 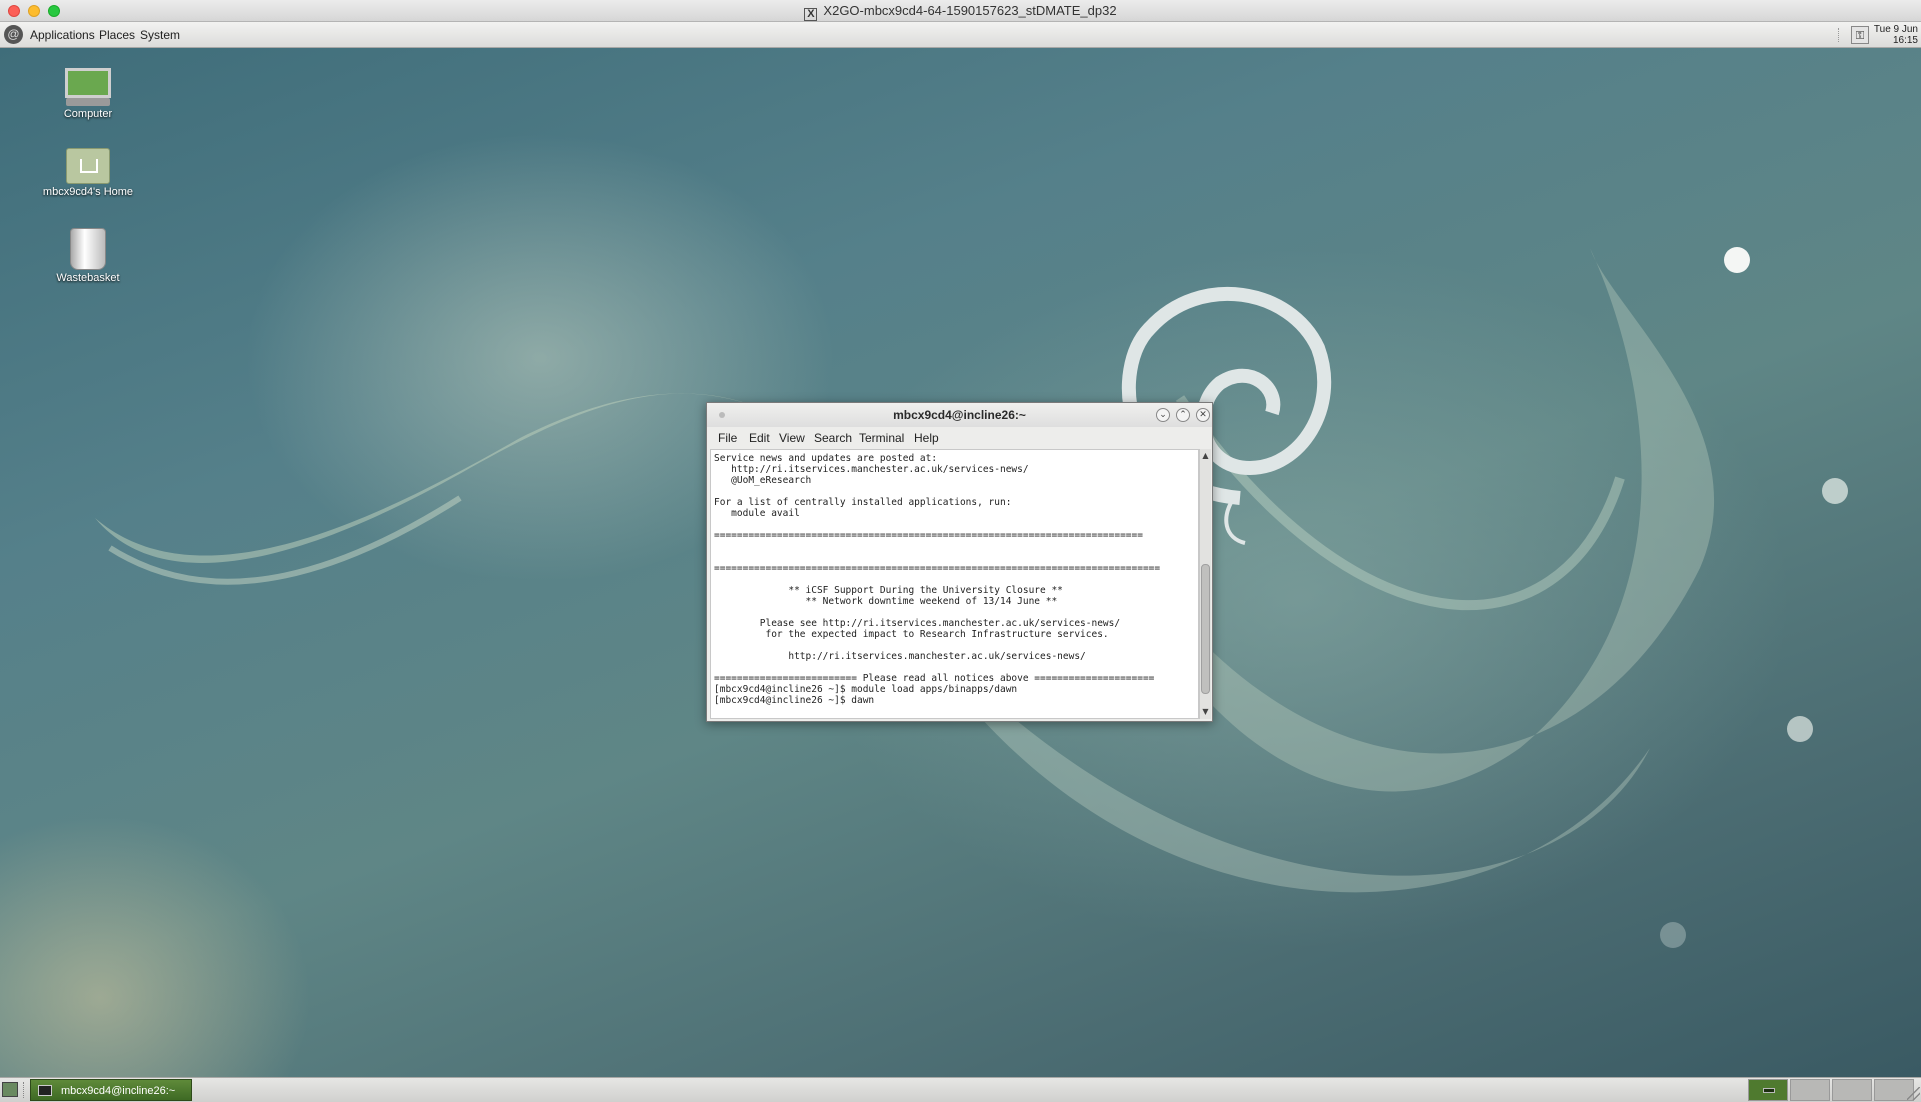 I want to click on trash-icon, so click(x=88, y=249).